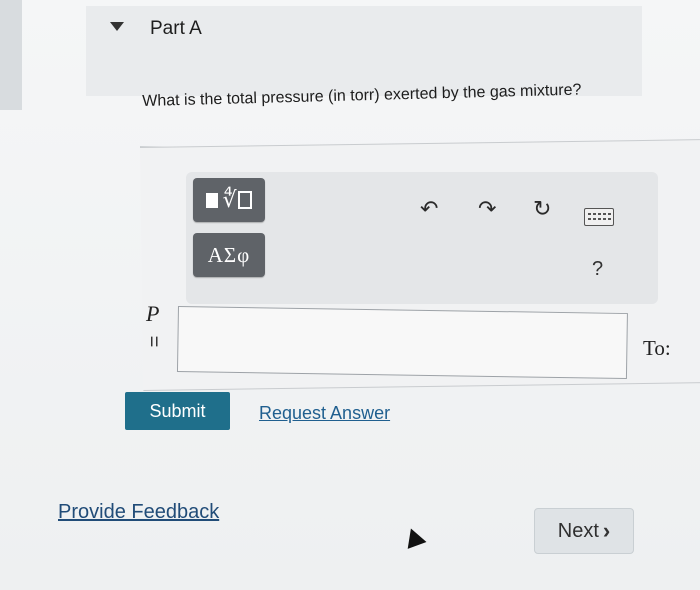 The height and width of the screenshot is (590, 700). What do you see at coordinates (324, 413) in the screenshot?
I see `request-answer-link: Request Answer` at bounding box center [324, 413].